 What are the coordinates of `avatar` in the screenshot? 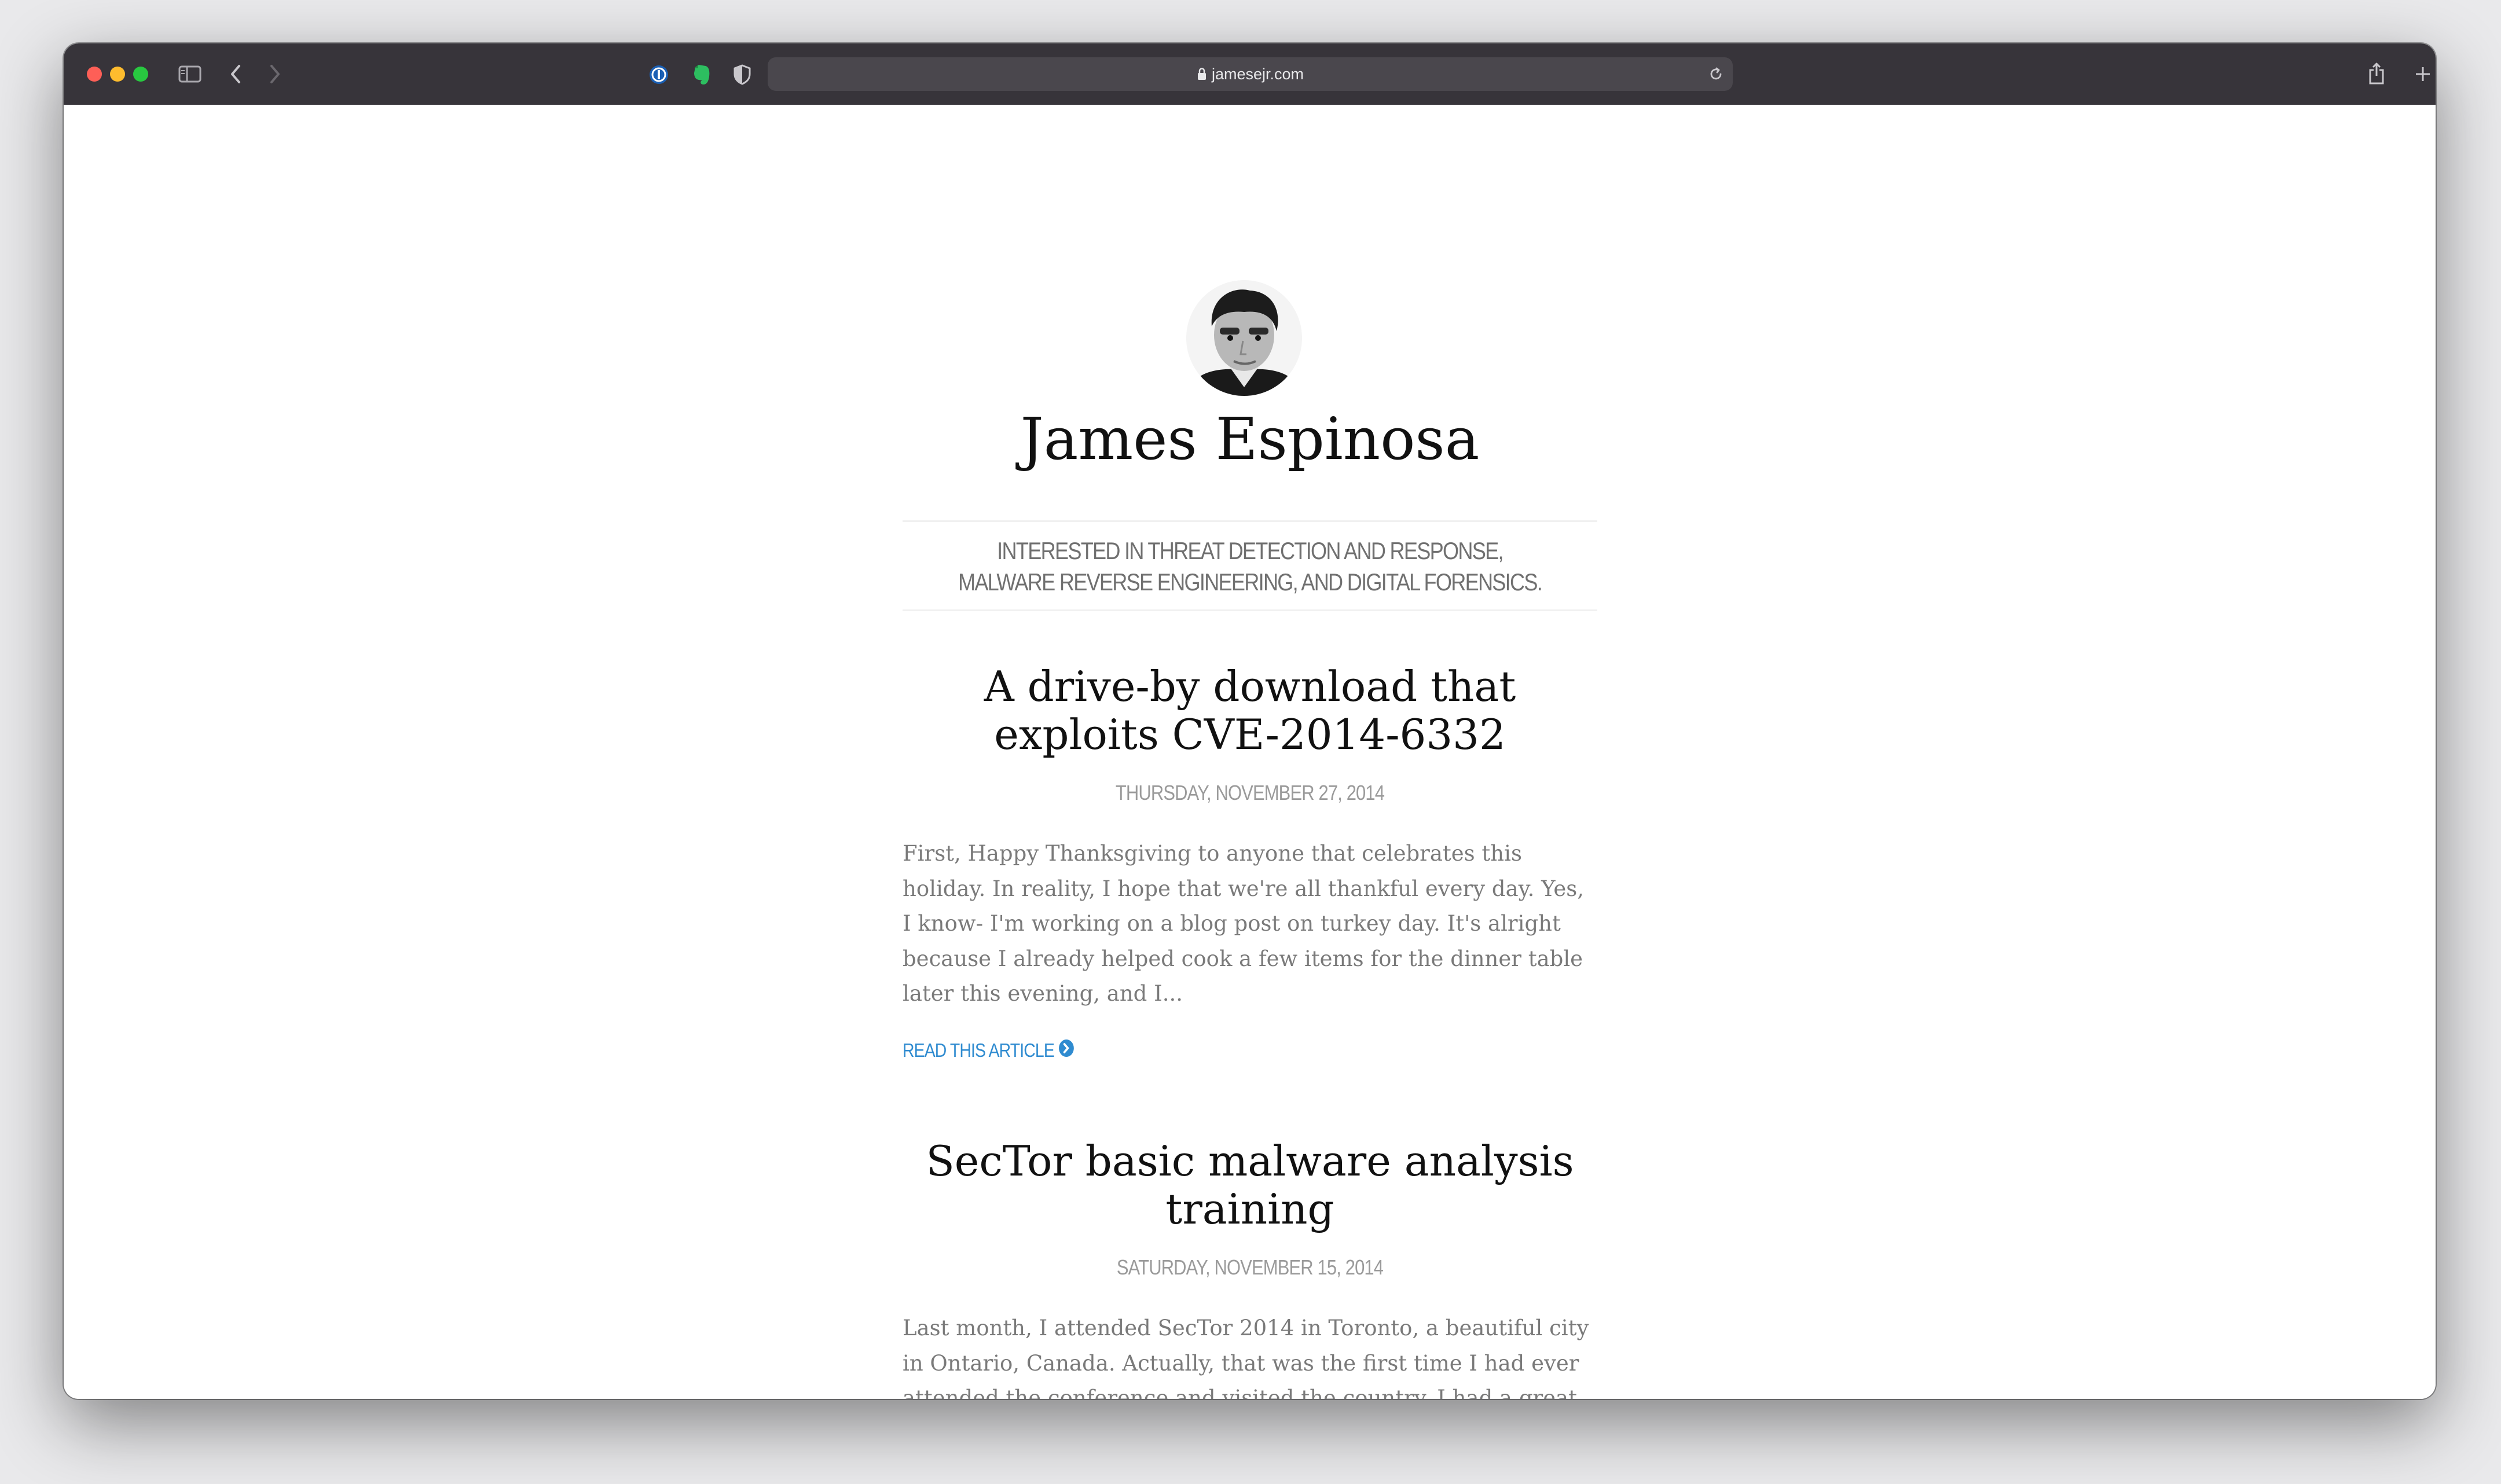 It's located at (1244, 338).